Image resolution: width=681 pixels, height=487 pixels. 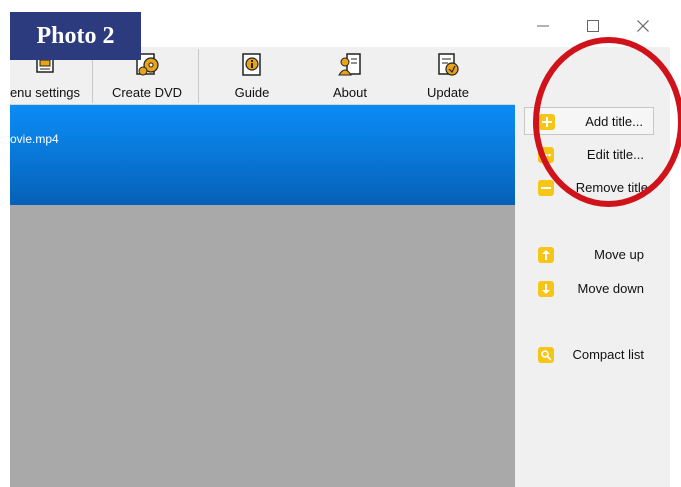 What do you see at coordinates (198, 76) in the screenshot?
I see `toolbar-separator` at bounding box center [198, 76].